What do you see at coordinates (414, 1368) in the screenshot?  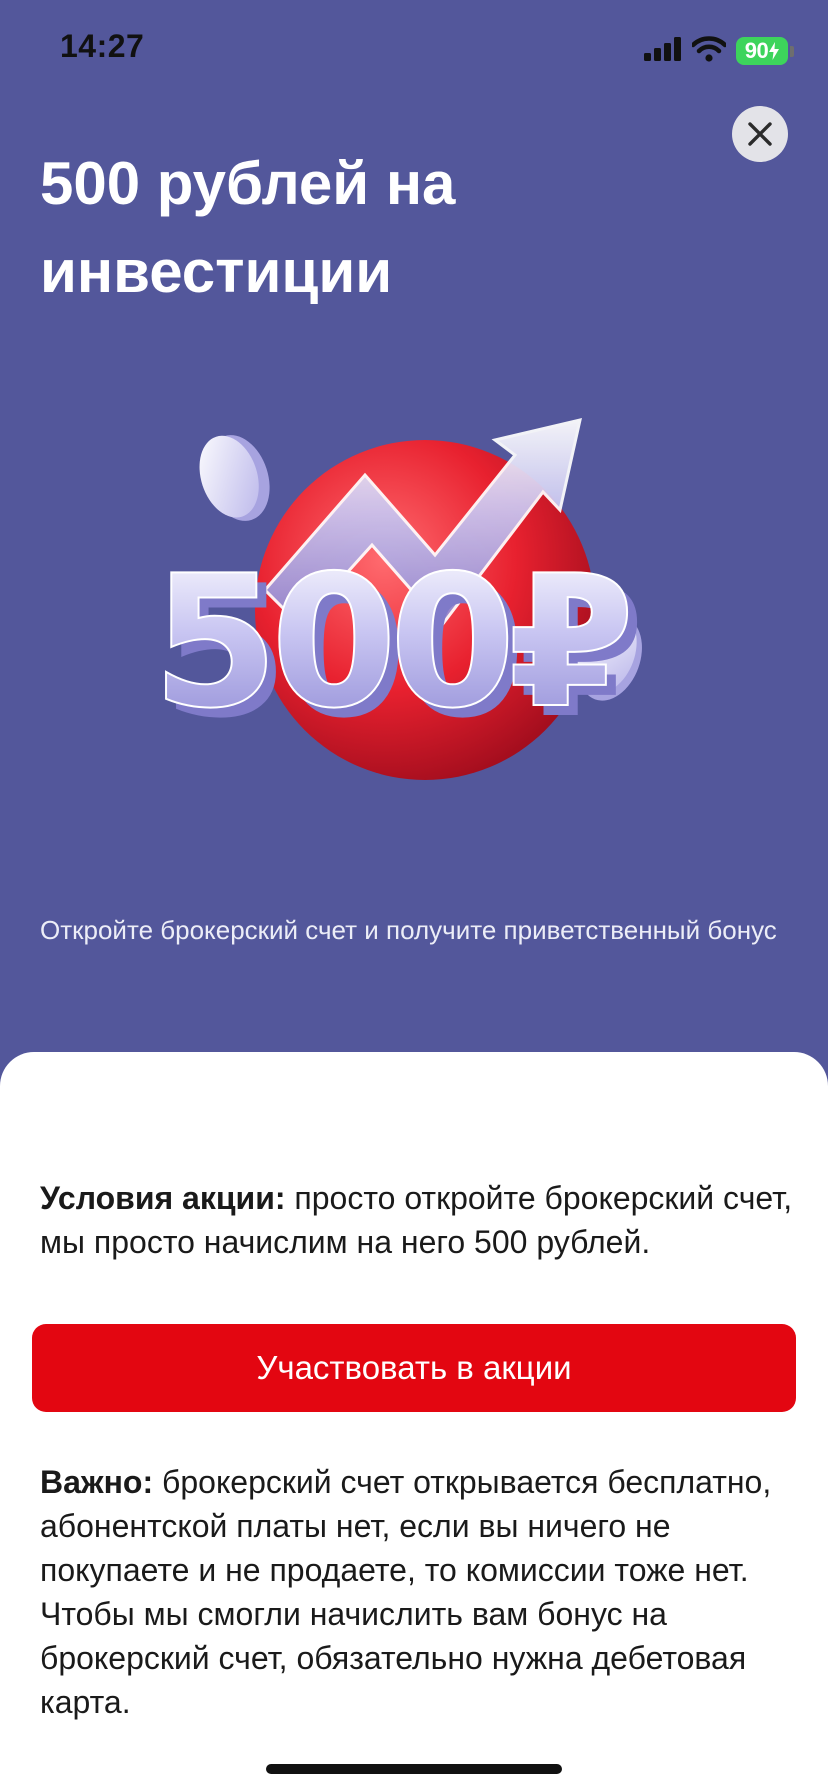 I see `participate-button: Участвовать в акции` at bounding box center [414, 1368].